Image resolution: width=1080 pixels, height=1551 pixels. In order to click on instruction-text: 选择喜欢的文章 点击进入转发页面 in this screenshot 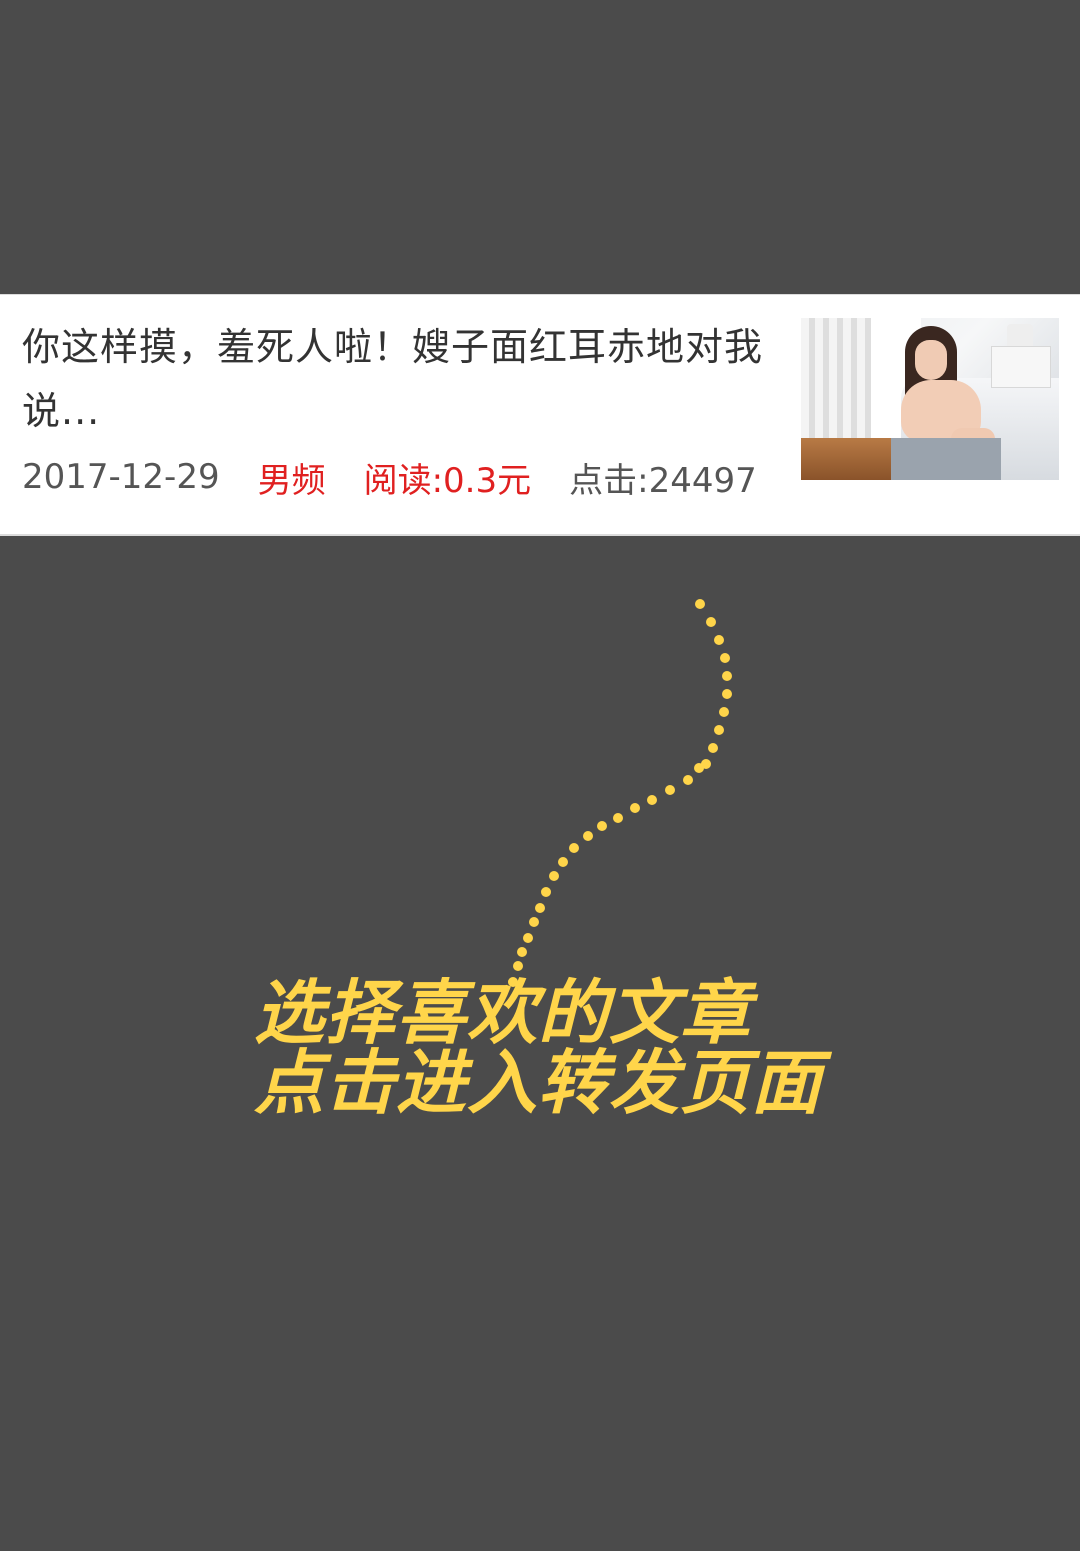, I will do `click(538, 1048)`.